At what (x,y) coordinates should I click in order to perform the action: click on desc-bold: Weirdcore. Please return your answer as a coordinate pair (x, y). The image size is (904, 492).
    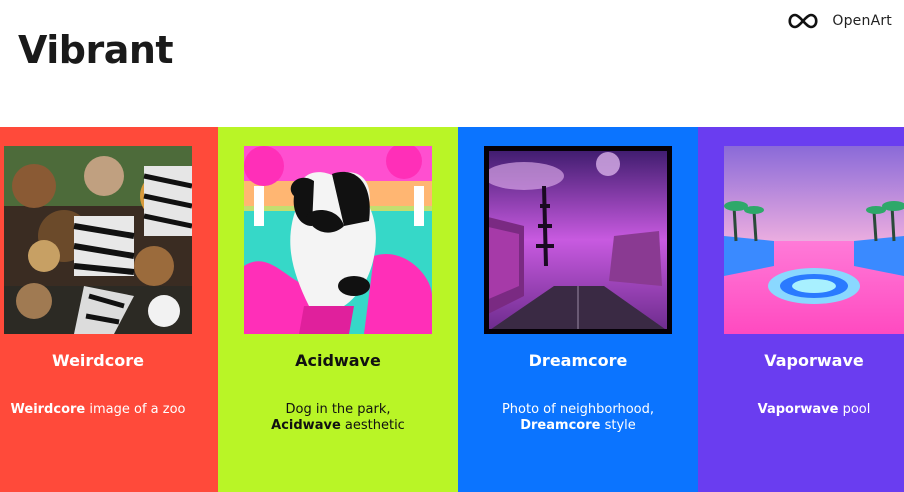
    Looking at the image, I should click on (48, 409).